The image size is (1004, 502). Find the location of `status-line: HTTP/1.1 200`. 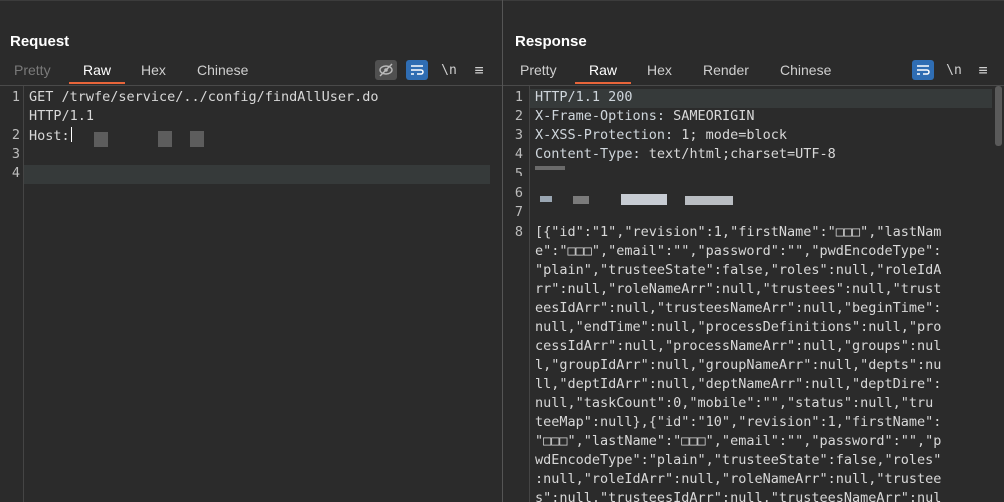

status-line: HTTP/1.1 200 is located at coordinates (584, 97).